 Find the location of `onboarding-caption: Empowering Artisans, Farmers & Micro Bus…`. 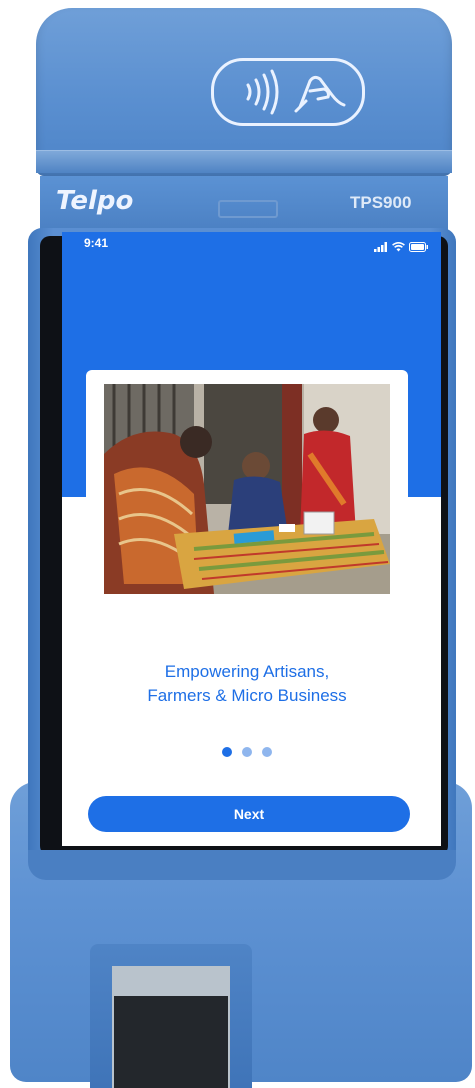

onboarding-caption: Empowering Artisans, Farmers & Micro Bus… is located at coordinates (247, 684).